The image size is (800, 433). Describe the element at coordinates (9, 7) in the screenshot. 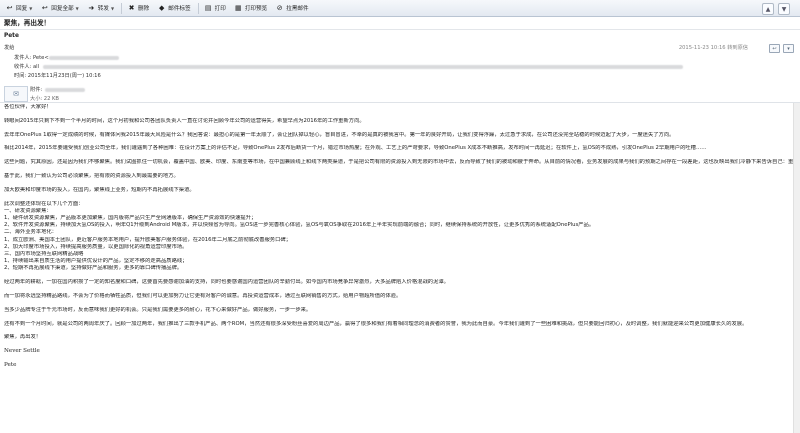

I see `reply-icon: ↩` at that location.